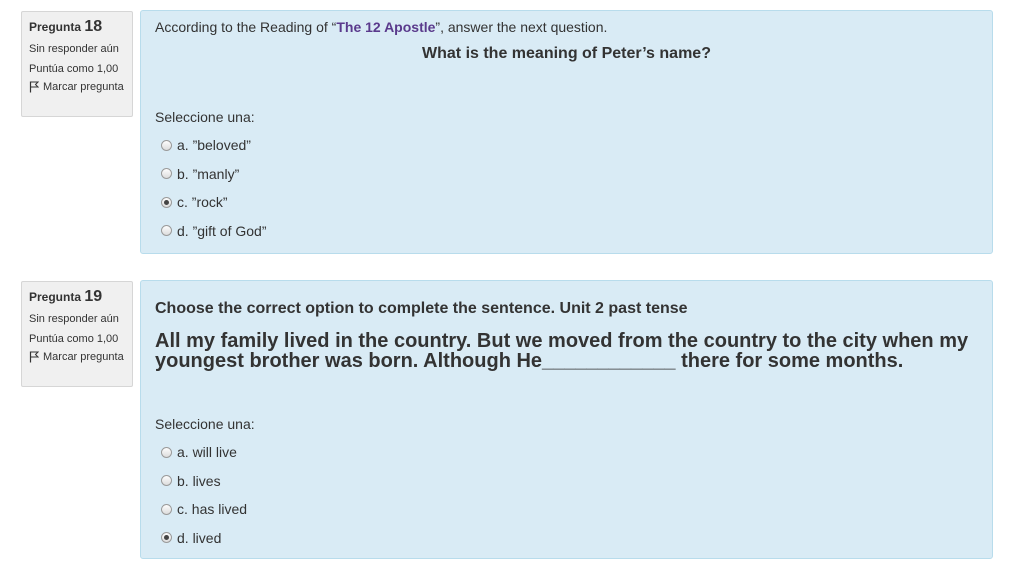  Describe the element at coordinates (386, 27) in the screenshot. I see `reading-reference: The 12 Apostle` at that location.